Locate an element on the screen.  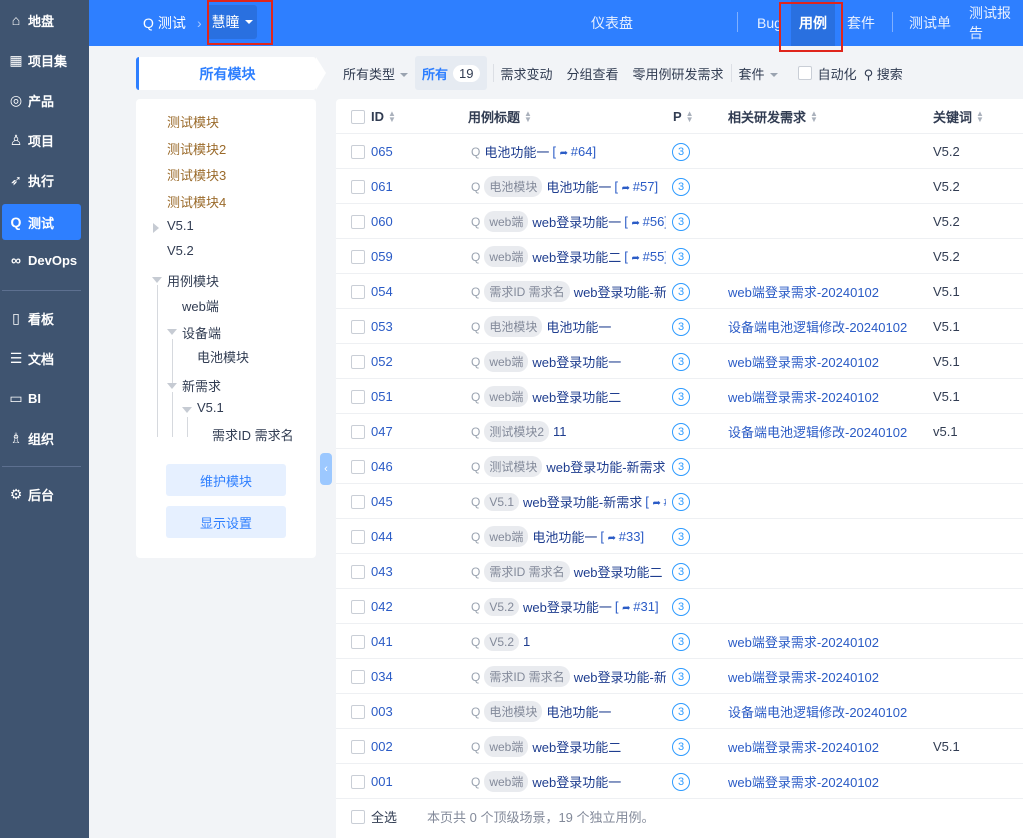
table-row: 065 Q 电池功能一[ ➦ #64] 3 V5.2 is located at coordinates (679, 151).